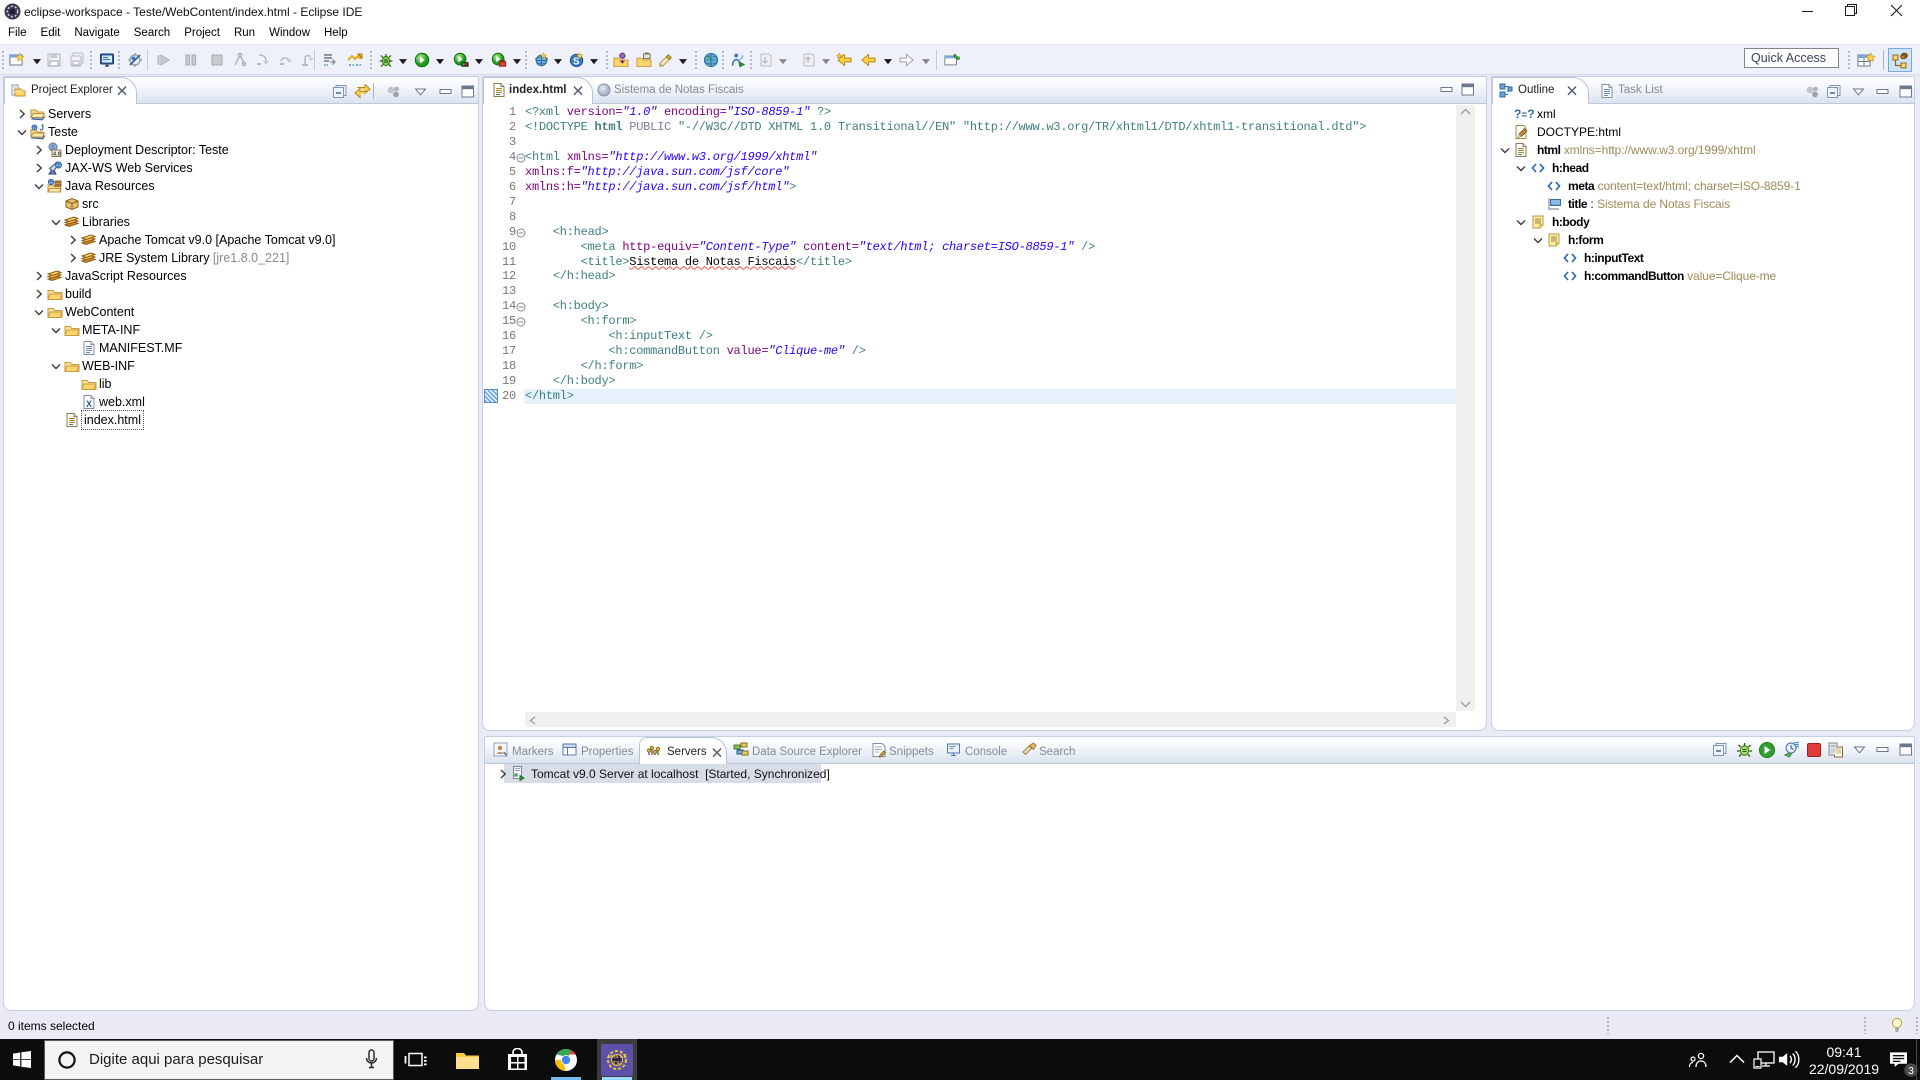 Image resolution: width=1920 pixels, height=1080 pixels. Describe the element at coordinates (617, 1064) in the screenshot. I see `svg-text: IDE` at that location.